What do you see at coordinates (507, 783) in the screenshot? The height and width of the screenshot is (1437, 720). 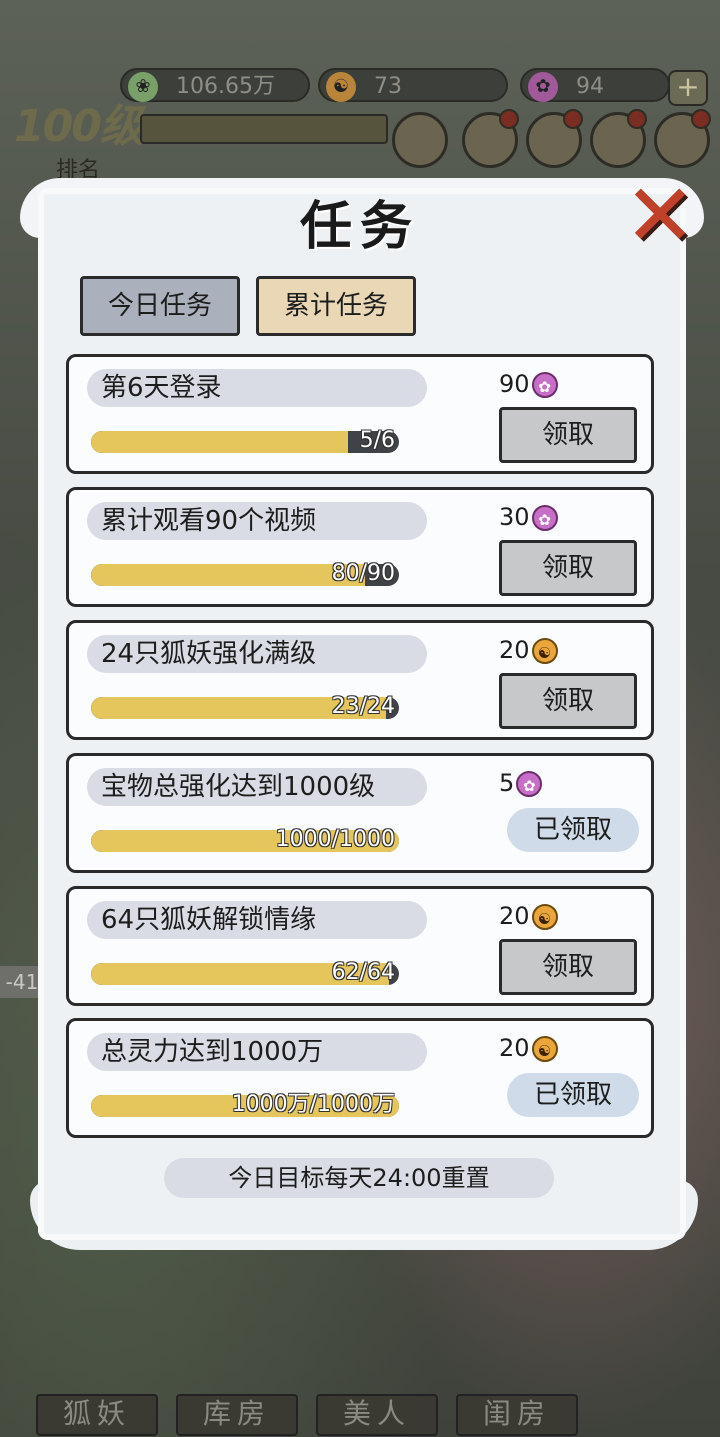 I see `reward-amount: 5` at bounding box center [507, 783].